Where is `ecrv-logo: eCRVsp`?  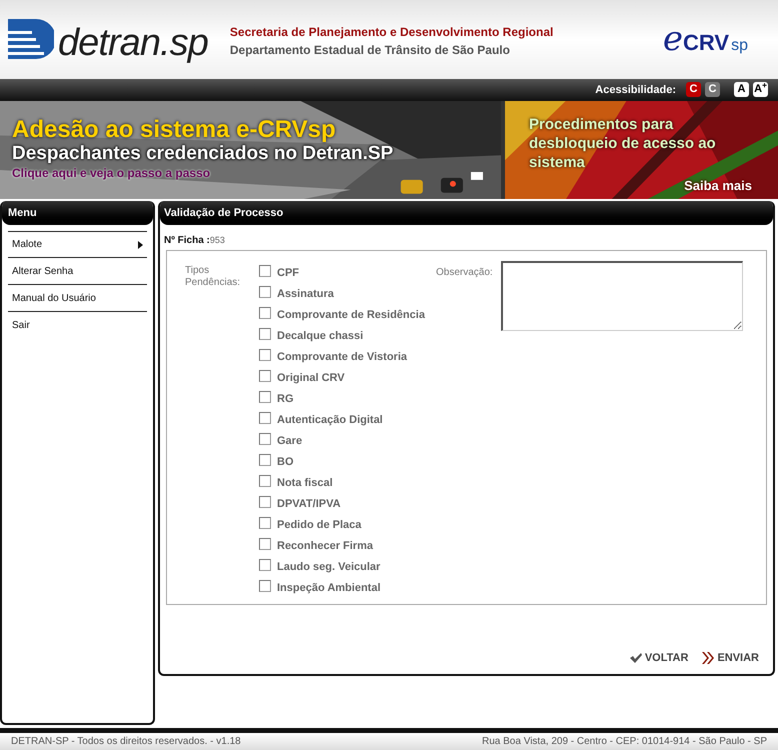 ecrv-logo: eCRVsp is located at coordinates (705, 39).